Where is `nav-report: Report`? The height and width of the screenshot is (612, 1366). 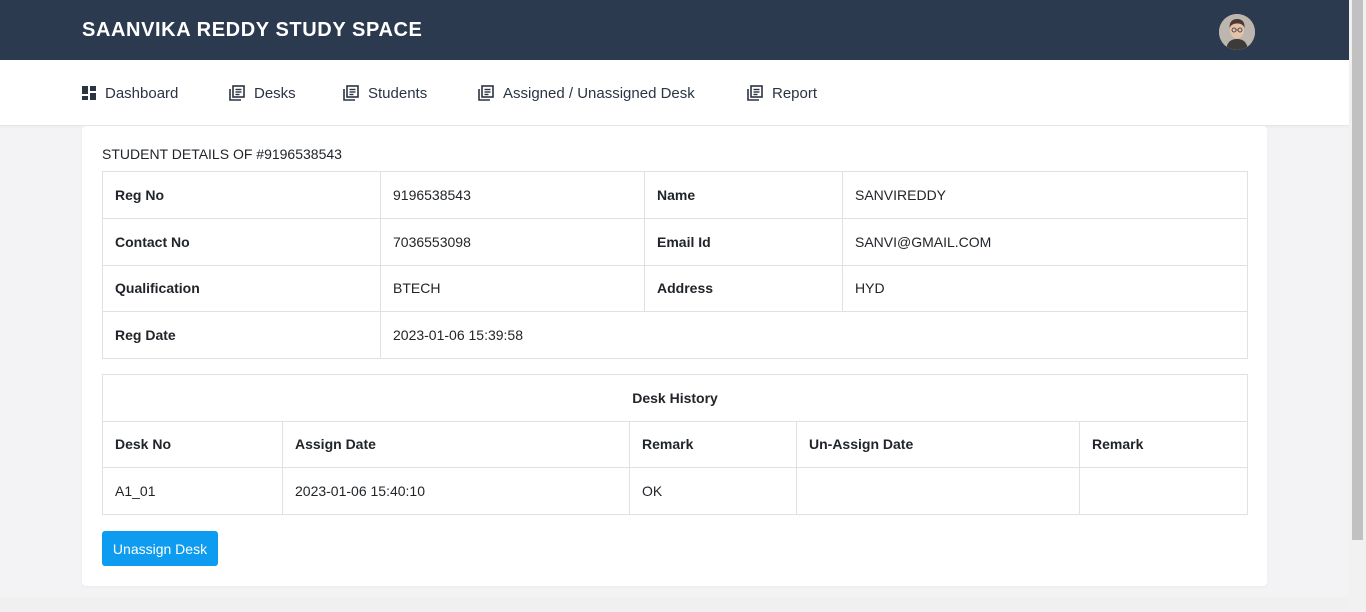 nav-report: Report is located at coordinates (782, 93).